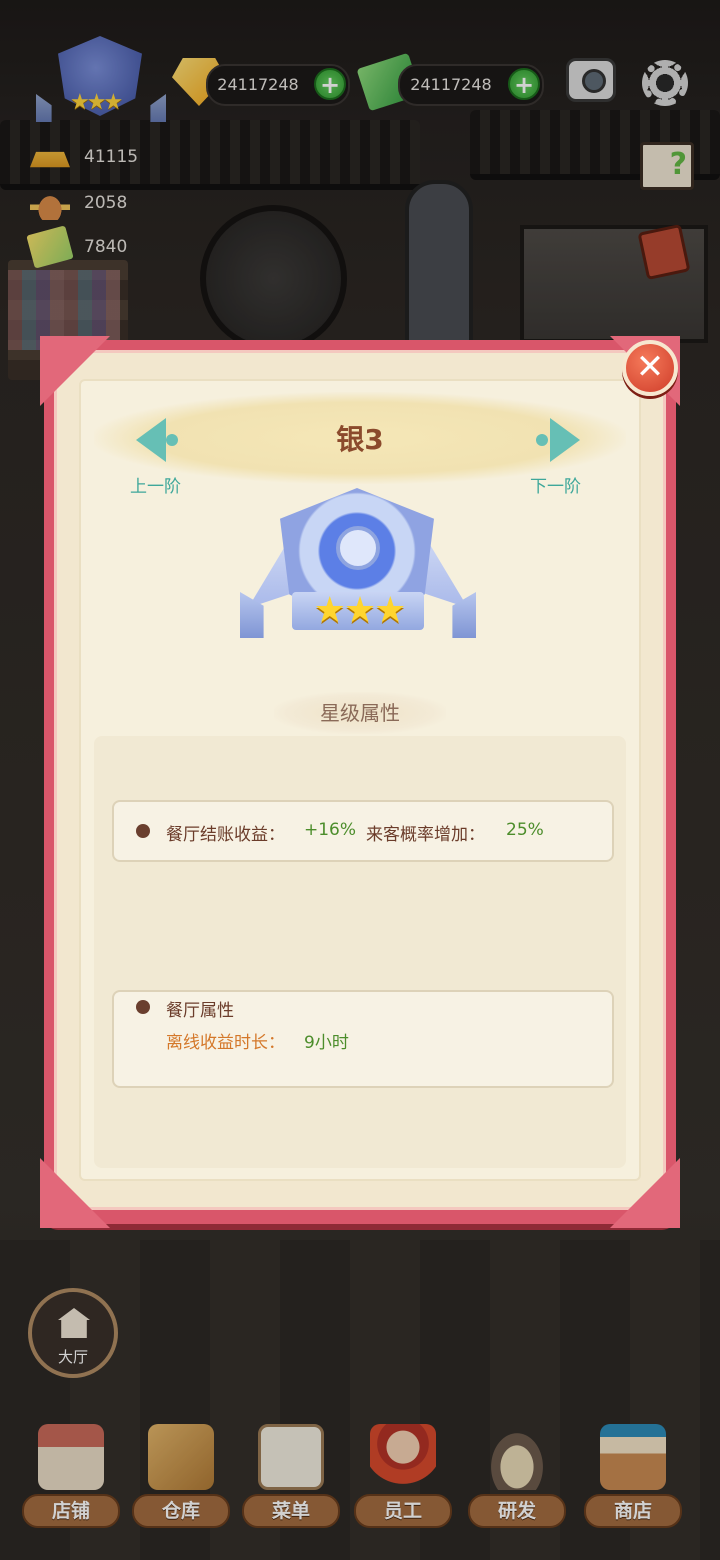  I want to click on close-icon: ✕, so click(650, 367).